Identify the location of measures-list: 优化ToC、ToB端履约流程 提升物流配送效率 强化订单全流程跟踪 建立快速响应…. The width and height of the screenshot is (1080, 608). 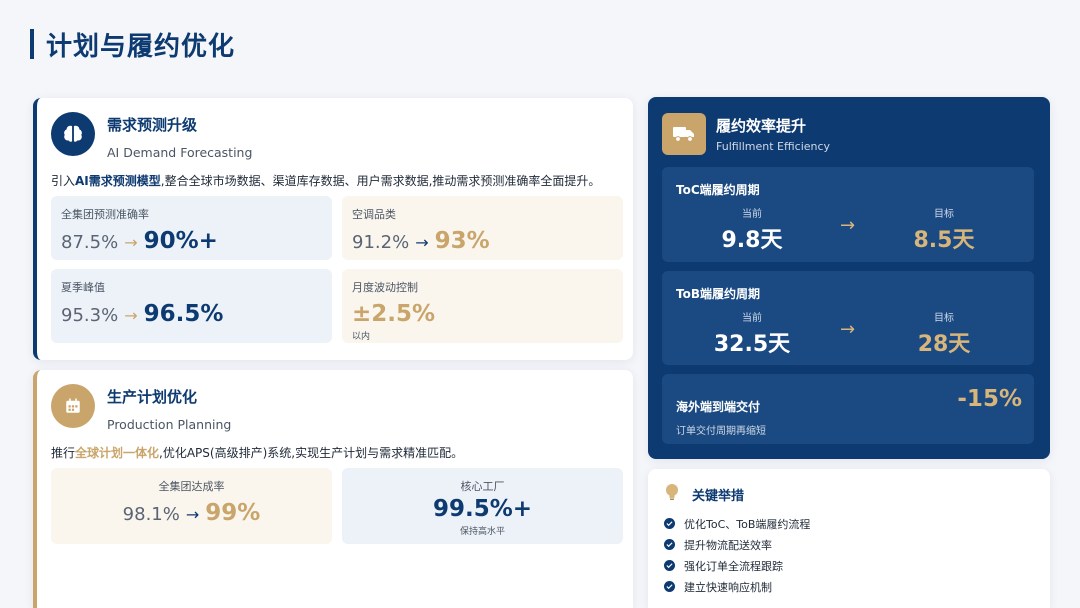
(737, 555).